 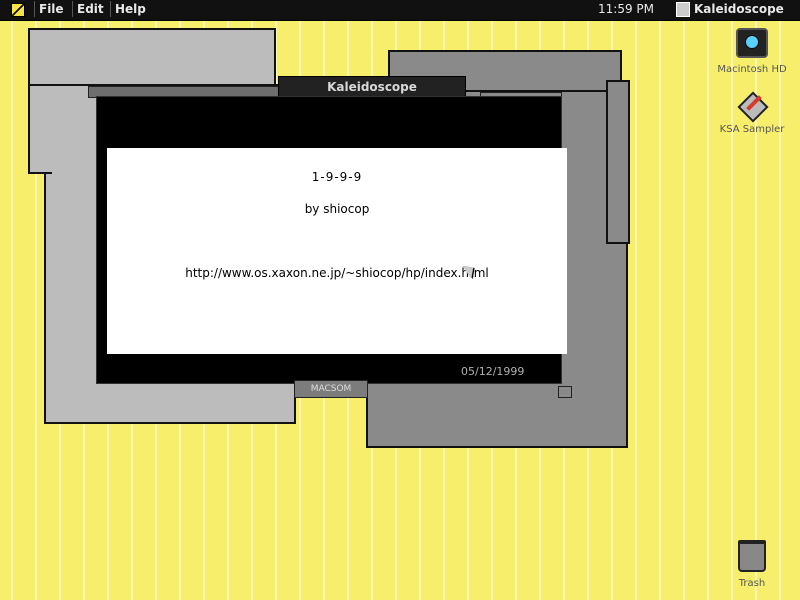 I want to click on version-text: 1-9-9-9, so click(x=337, y=177).